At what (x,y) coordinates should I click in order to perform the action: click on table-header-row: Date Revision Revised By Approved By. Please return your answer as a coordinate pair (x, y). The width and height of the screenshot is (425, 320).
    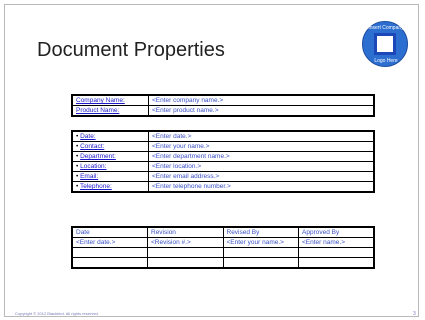
    Looking at the image, I should click on (223, 232).